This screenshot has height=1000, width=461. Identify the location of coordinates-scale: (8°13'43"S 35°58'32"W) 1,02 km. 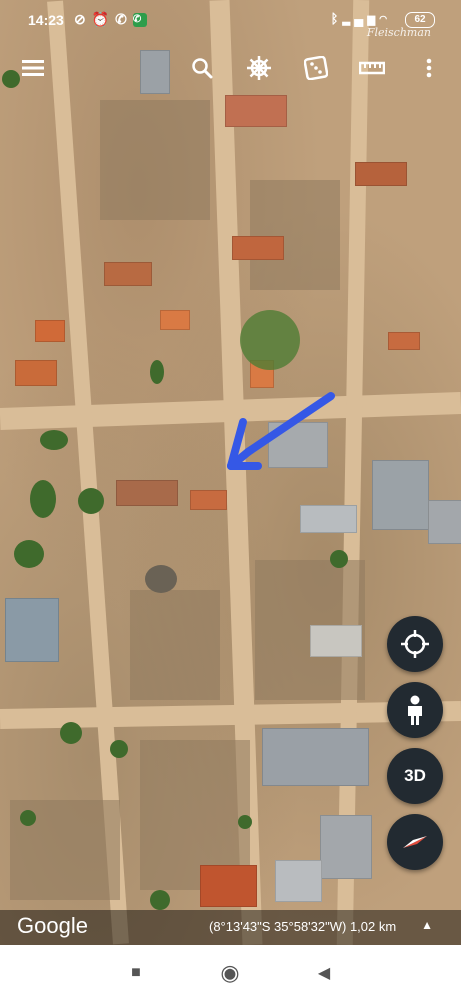
(302, 926).